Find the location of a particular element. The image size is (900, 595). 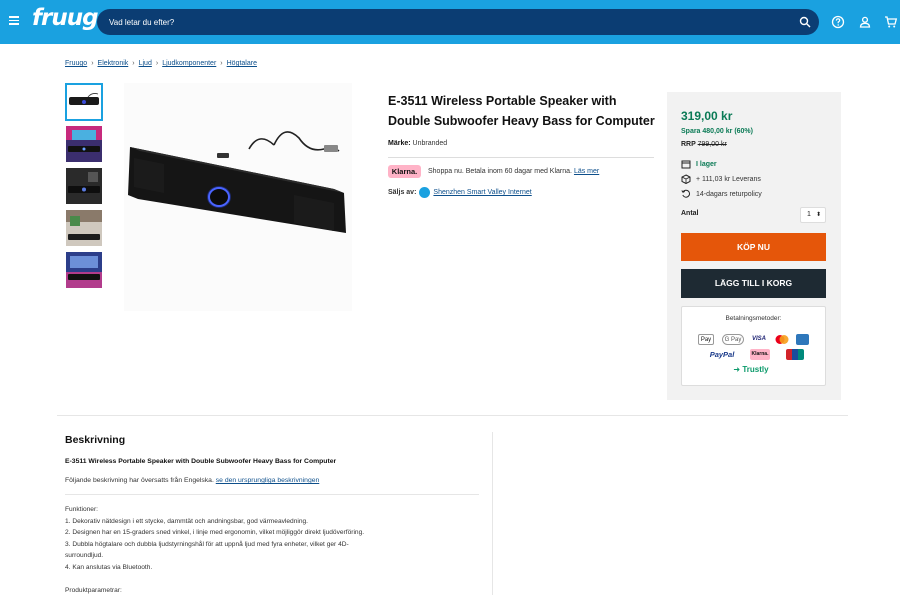

return-icon is located at coordinates (686, 193).